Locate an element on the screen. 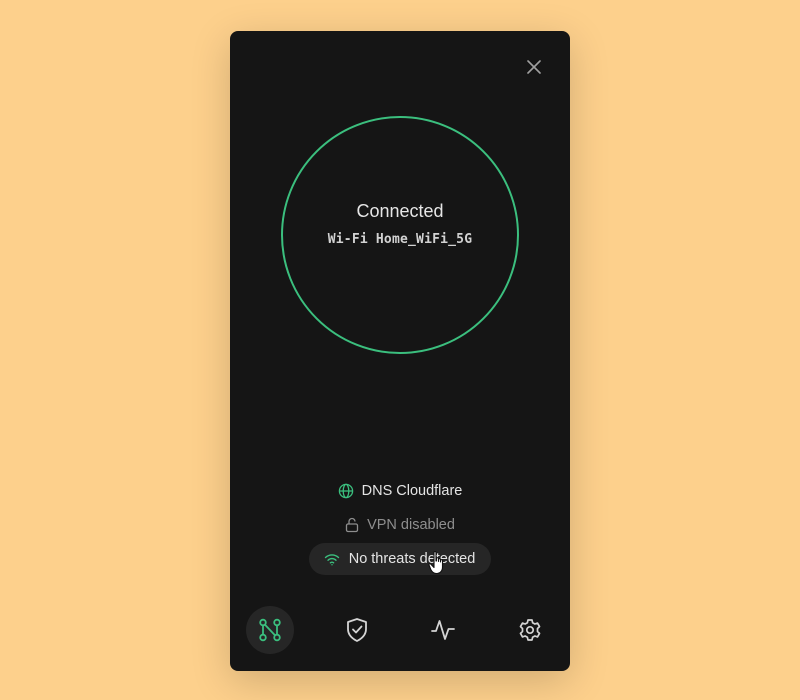  shield-check-icon is located at coordinates (357, 630).